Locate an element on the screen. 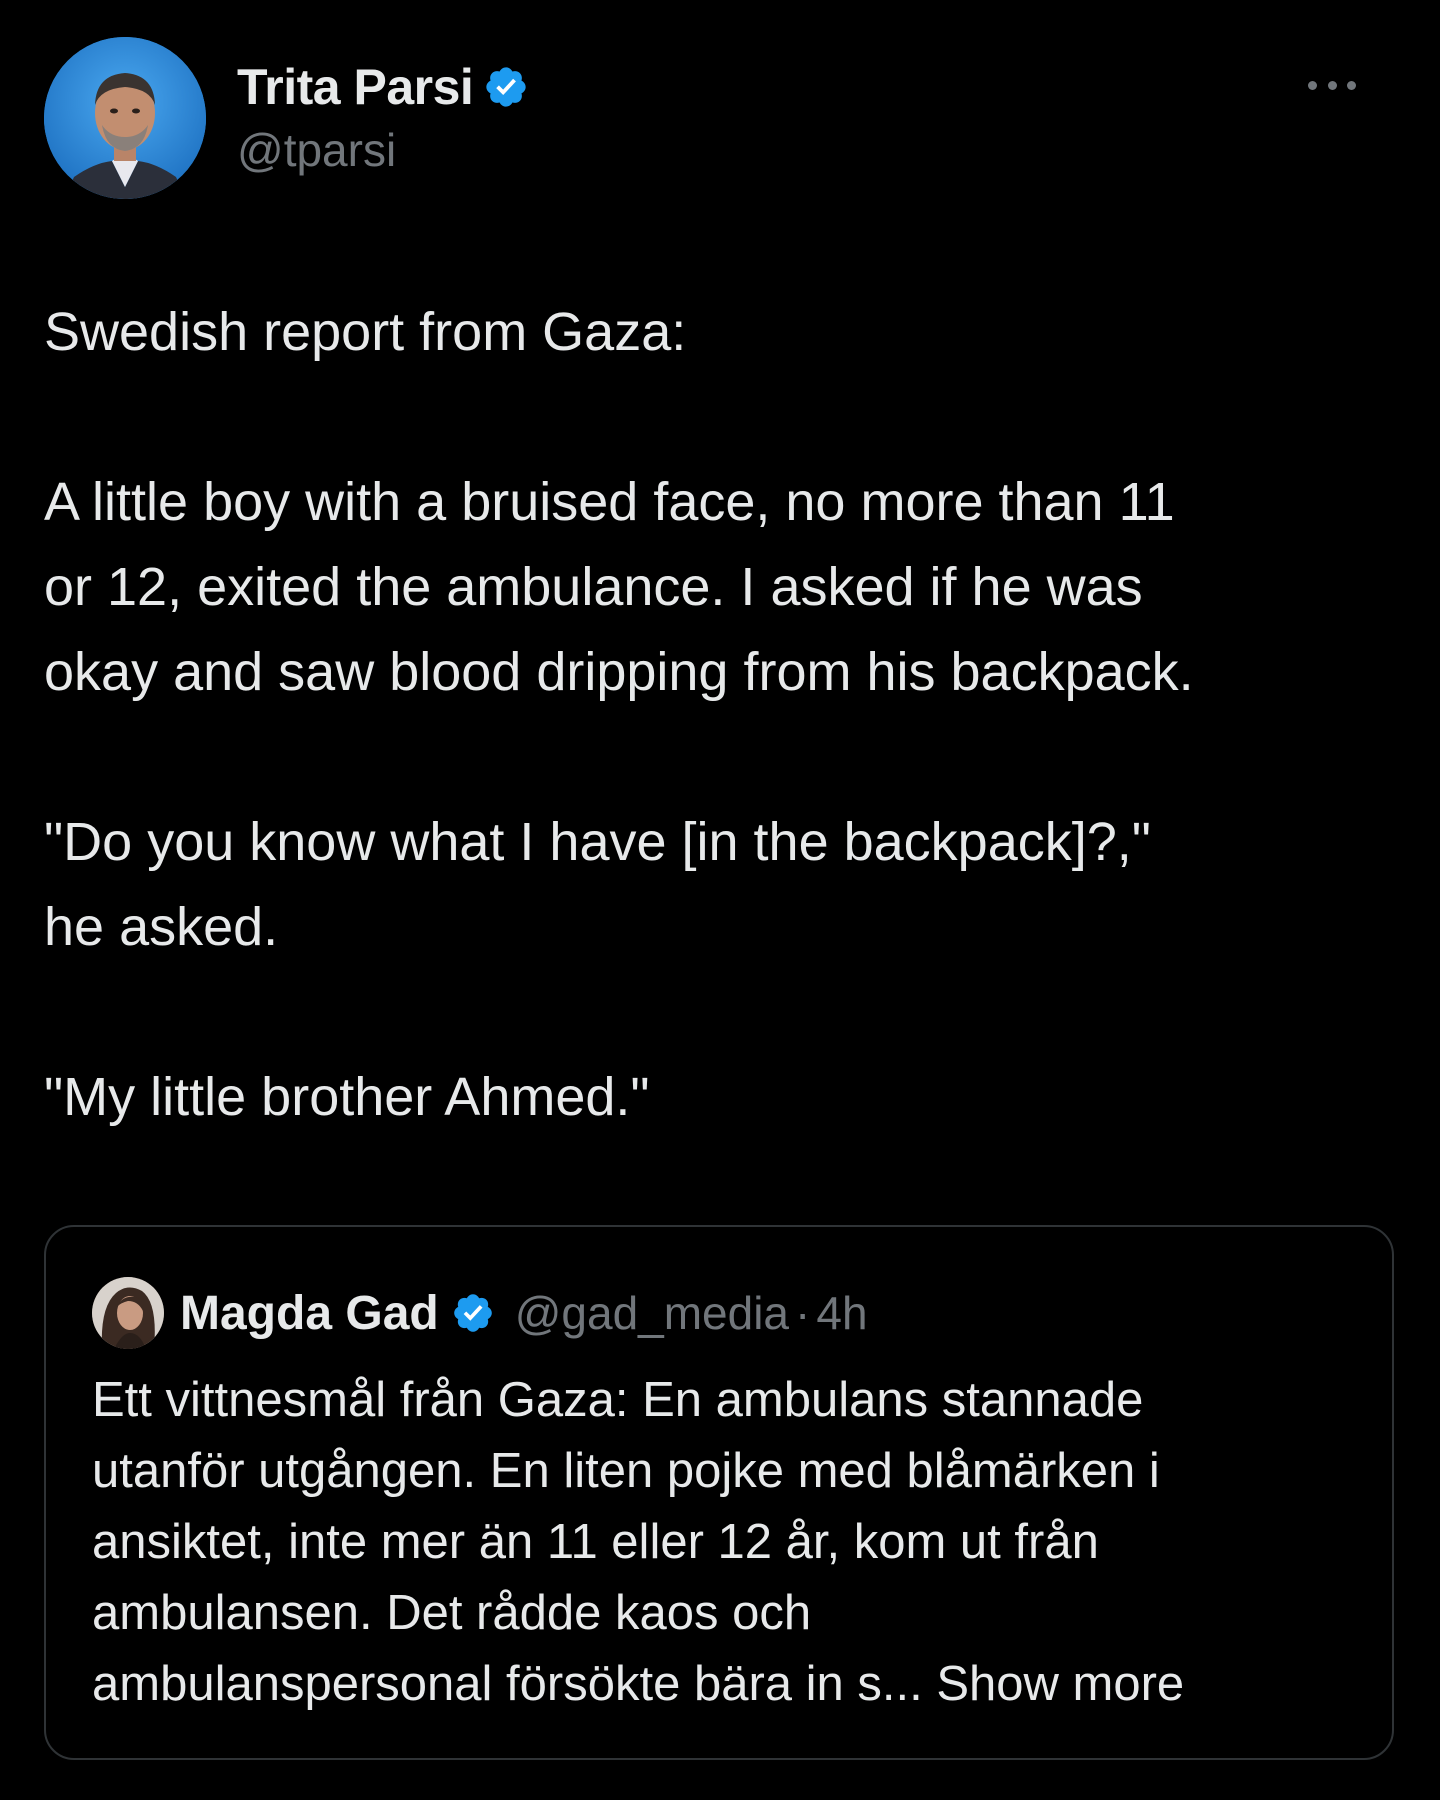 The height and width of the screenshot is (1800, 1440). quoted-tweet-header: Magda Gad @gad_media · 4h is located at coordinates (480, 1313).